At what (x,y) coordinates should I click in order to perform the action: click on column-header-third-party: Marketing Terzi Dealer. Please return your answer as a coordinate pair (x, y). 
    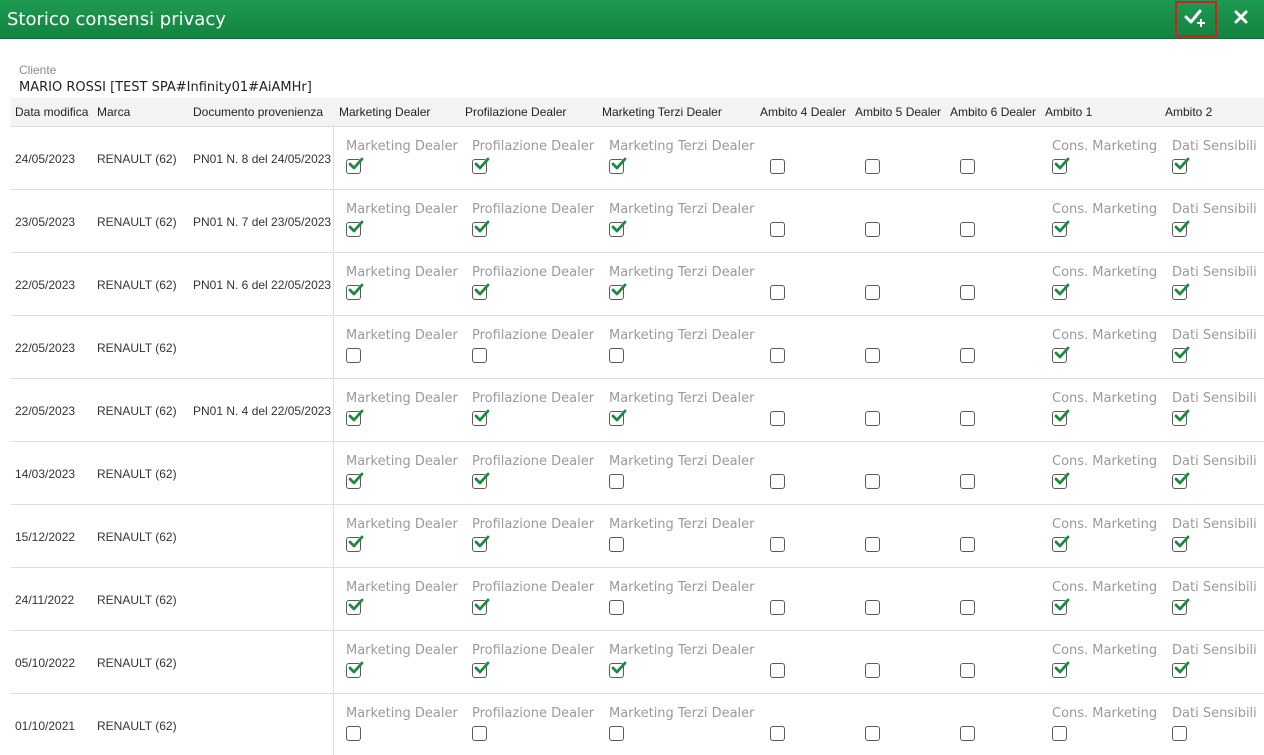
    Looking at the image, I should click on (662, 112).